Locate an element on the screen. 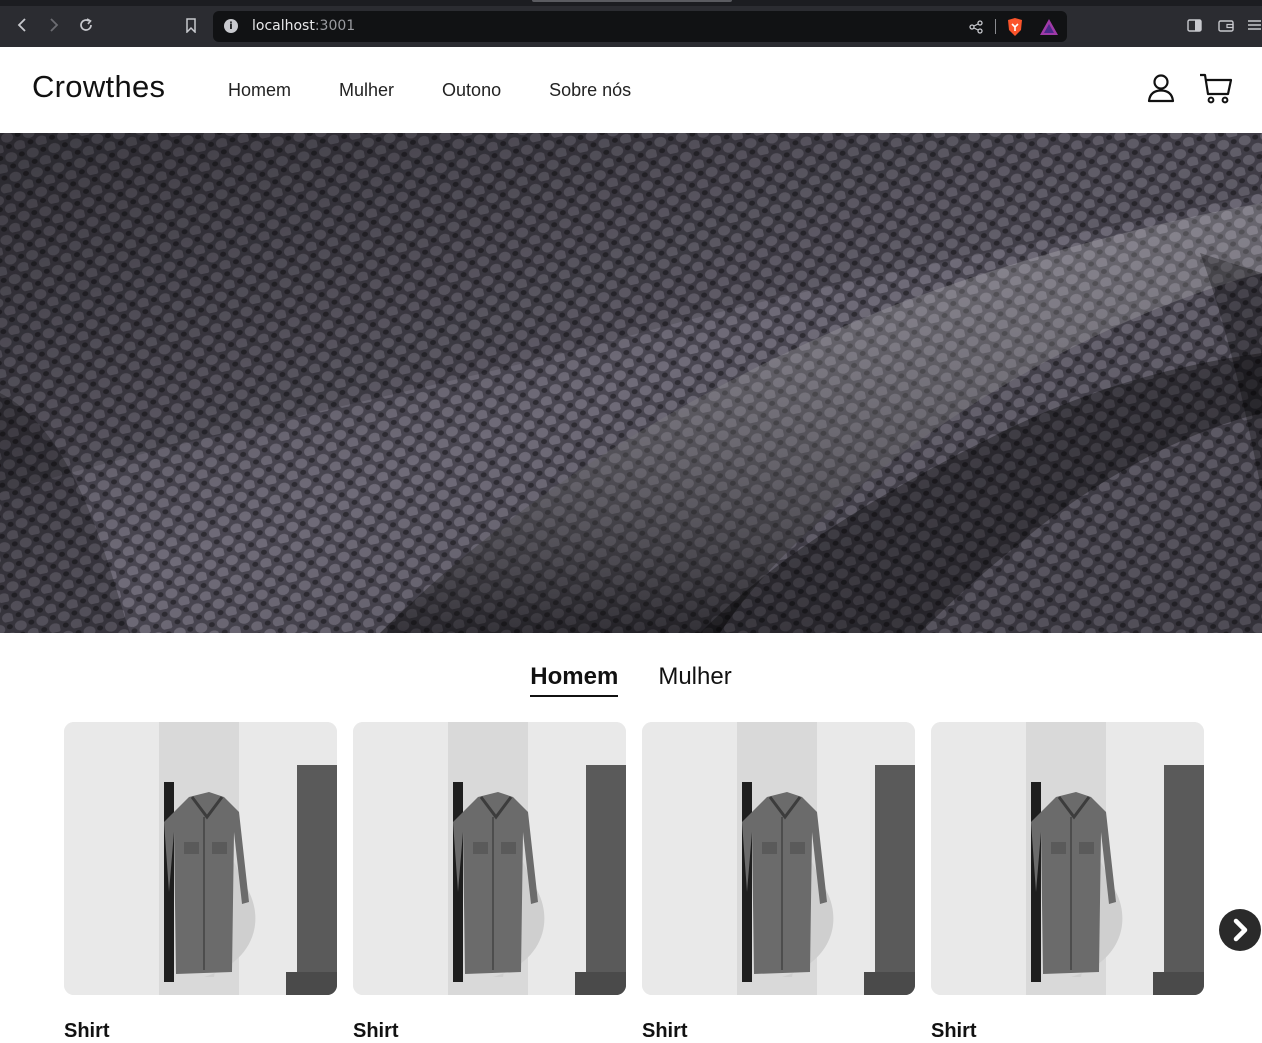 This screenshot has height=1043, width=1262. main-nav: Homem Mulher Outono Sobre nós is located at coordinates (453, 90).